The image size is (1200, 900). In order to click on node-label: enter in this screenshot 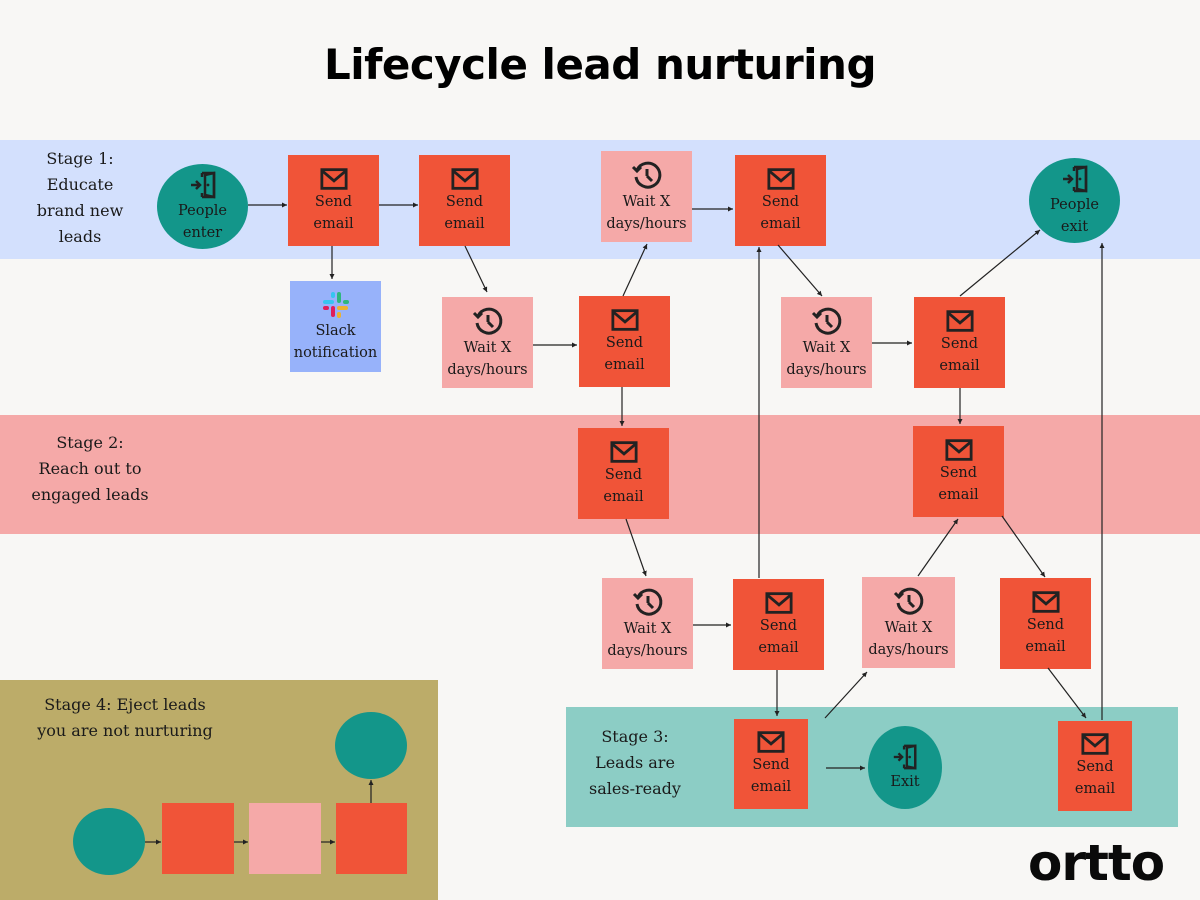, I will do `click(202, 232)`.